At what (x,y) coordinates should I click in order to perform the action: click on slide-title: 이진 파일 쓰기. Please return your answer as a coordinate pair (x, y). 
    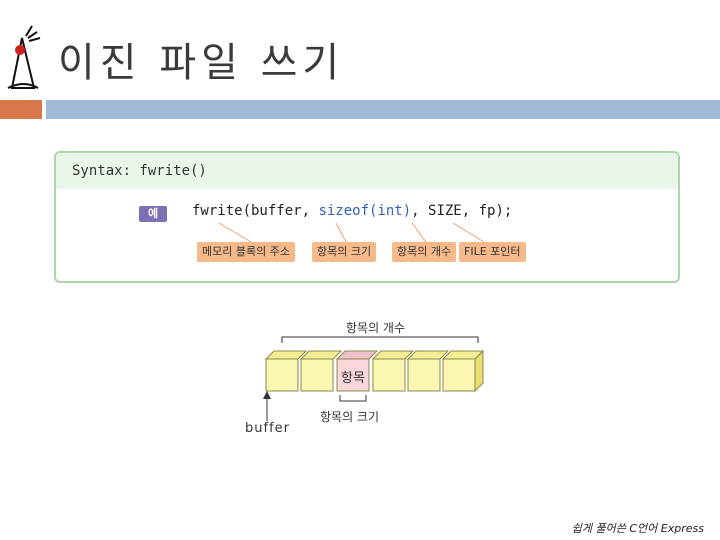
    Looking at the image, I should click on (201, 63).